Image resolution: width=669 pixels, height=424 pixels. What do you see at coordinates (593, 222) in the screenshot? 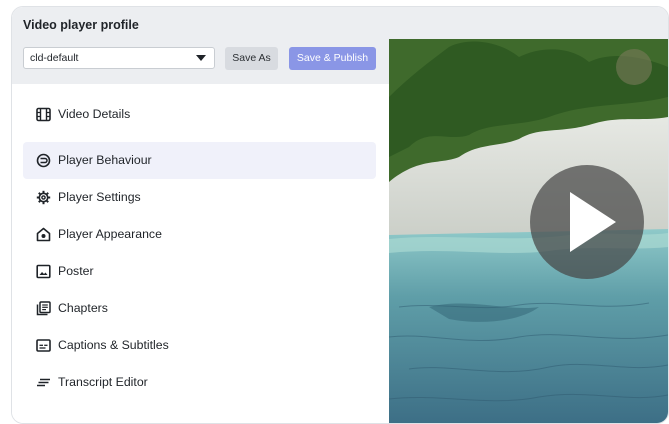
I see `play-triangle` at bounding box center [593, 222].